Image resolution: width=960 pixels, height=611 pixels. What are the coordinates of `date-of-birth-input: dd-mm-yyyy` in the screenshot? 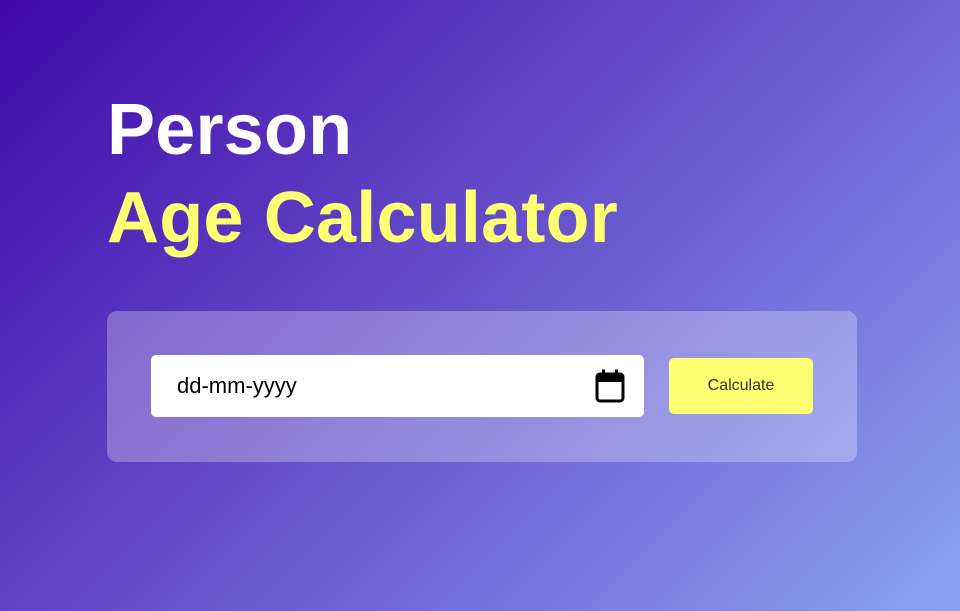 It's located at (397, 386).